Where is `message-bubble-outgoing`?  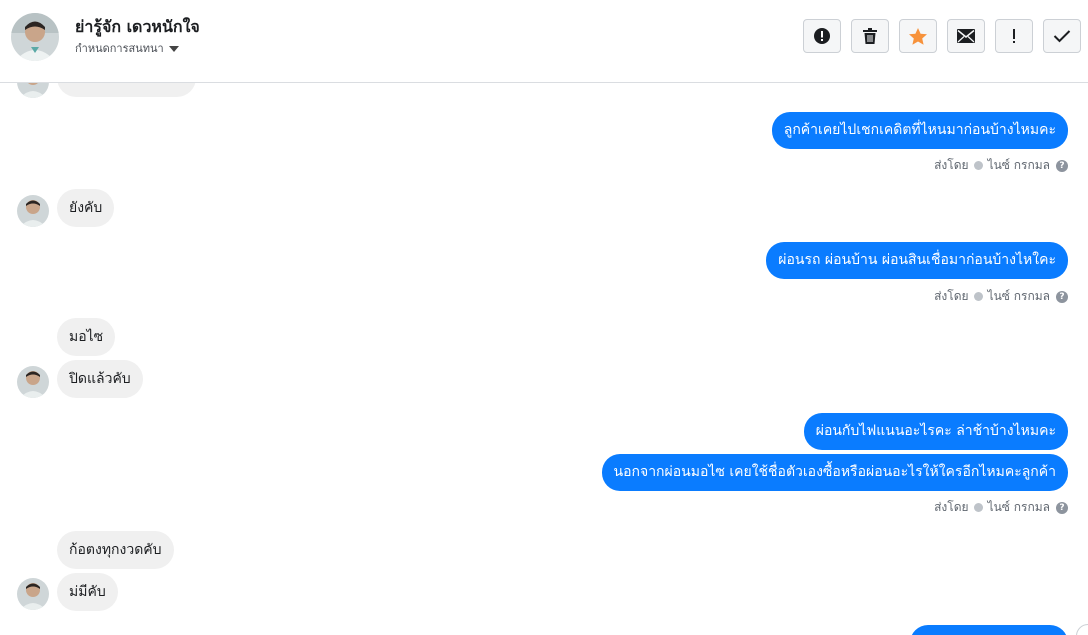
message-bubble-outgoing is located at coordinates (989, 630).